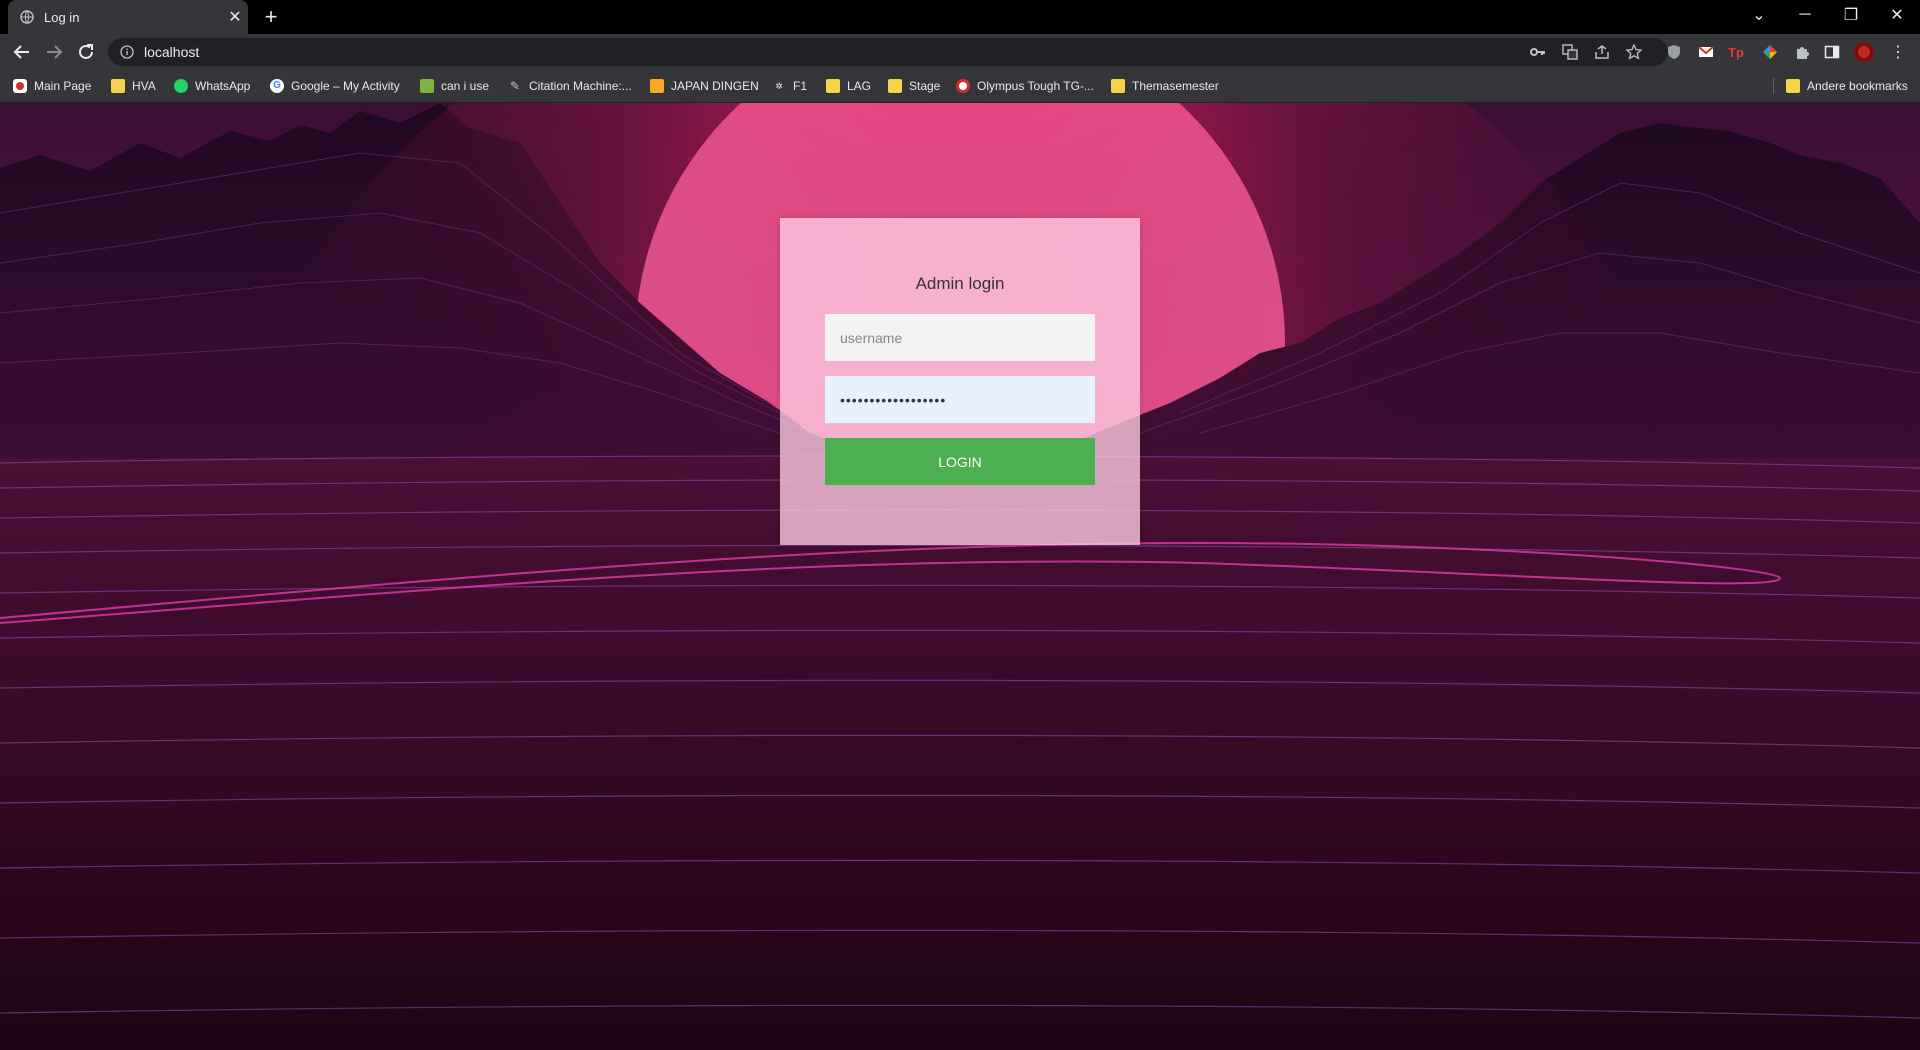 The height and width of the screenshot is (1050, 1920). What do you see at coordinates (1634, 52) in the screenshot?
I see `star-icon` at bounding box center [1634, 52].